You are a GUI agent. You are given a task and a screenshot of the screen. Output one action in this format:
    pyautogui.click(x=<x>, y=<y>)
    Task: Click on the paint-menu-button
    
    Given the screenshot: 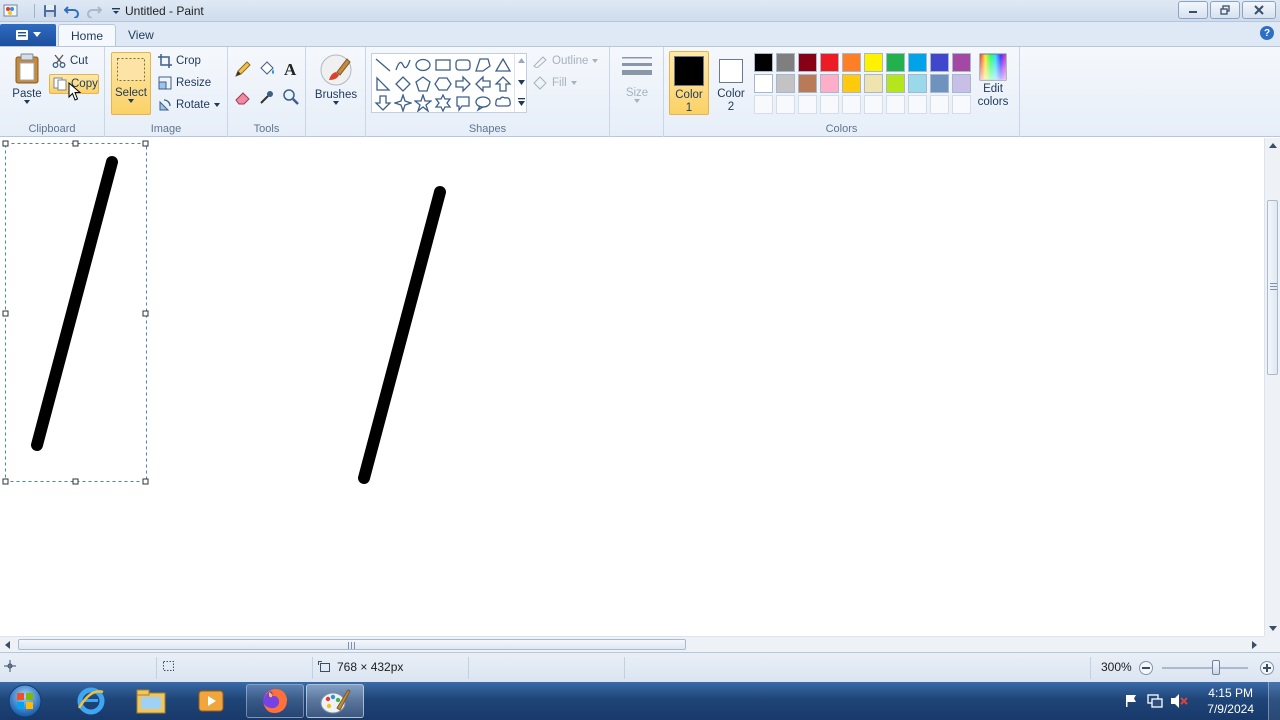 What is the action you would take?
    pyautogui.click(x=28, y=35)
    